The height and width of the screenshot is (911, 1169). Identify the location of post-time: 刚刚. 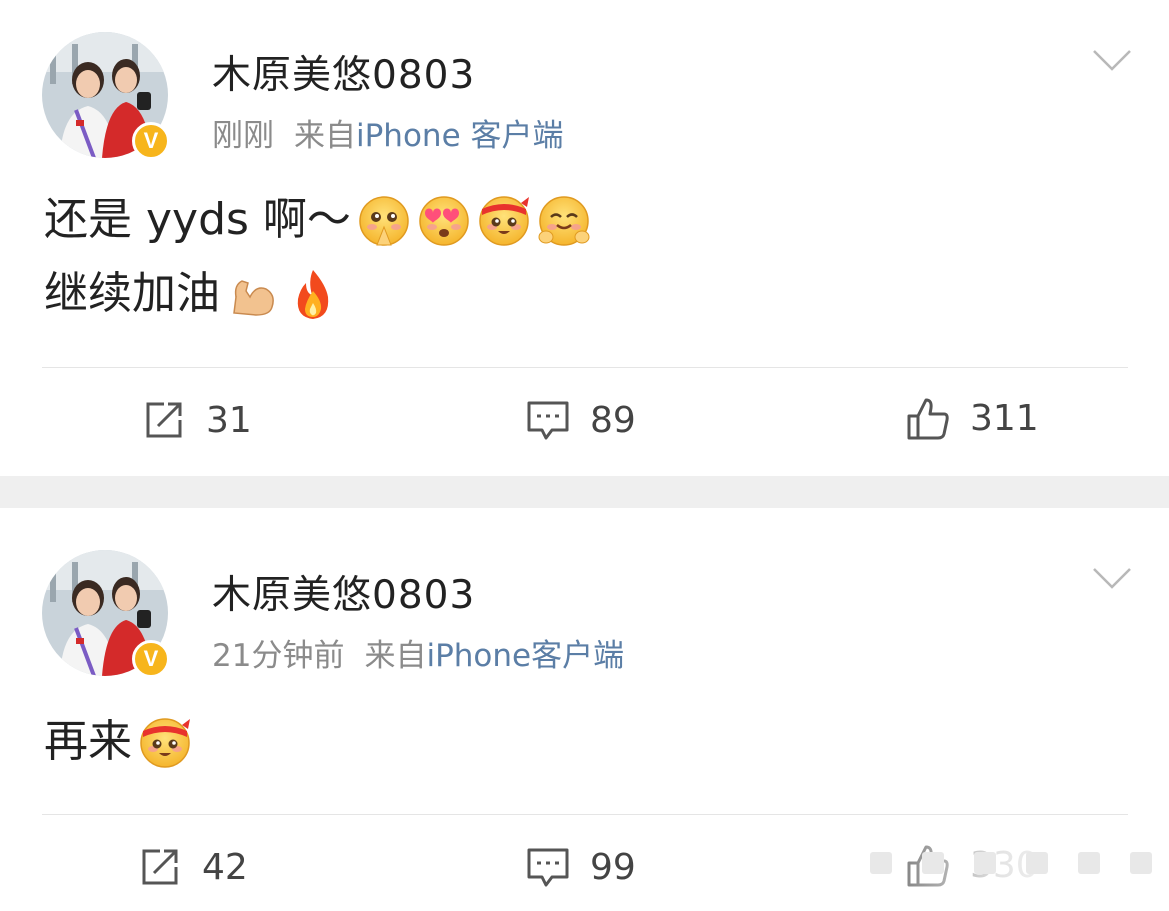
(243, 136).